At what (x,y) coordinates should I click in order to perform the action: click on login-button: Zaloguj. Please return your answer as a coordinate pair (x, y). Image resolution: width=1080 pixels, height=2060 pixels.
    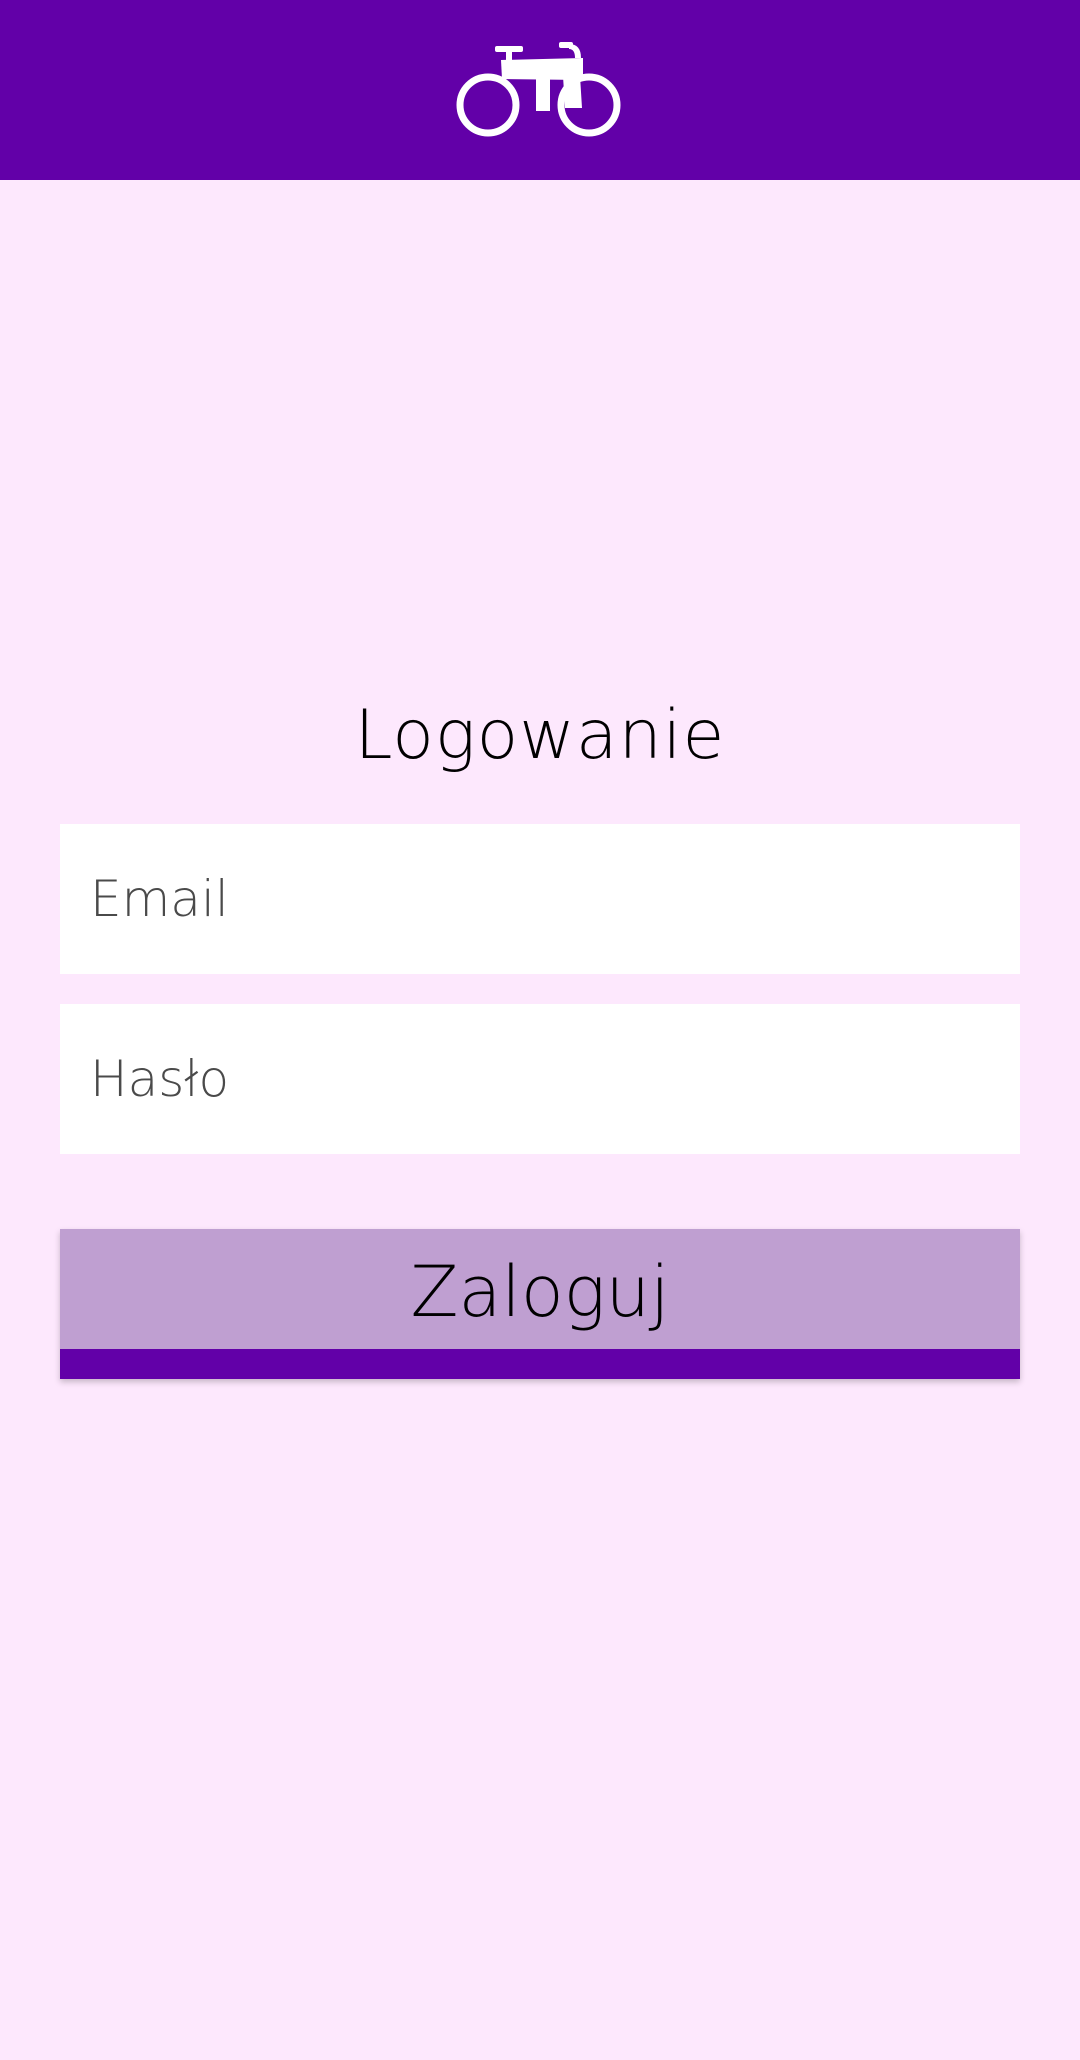
    Looking at the image, I should click on (540, 1304).